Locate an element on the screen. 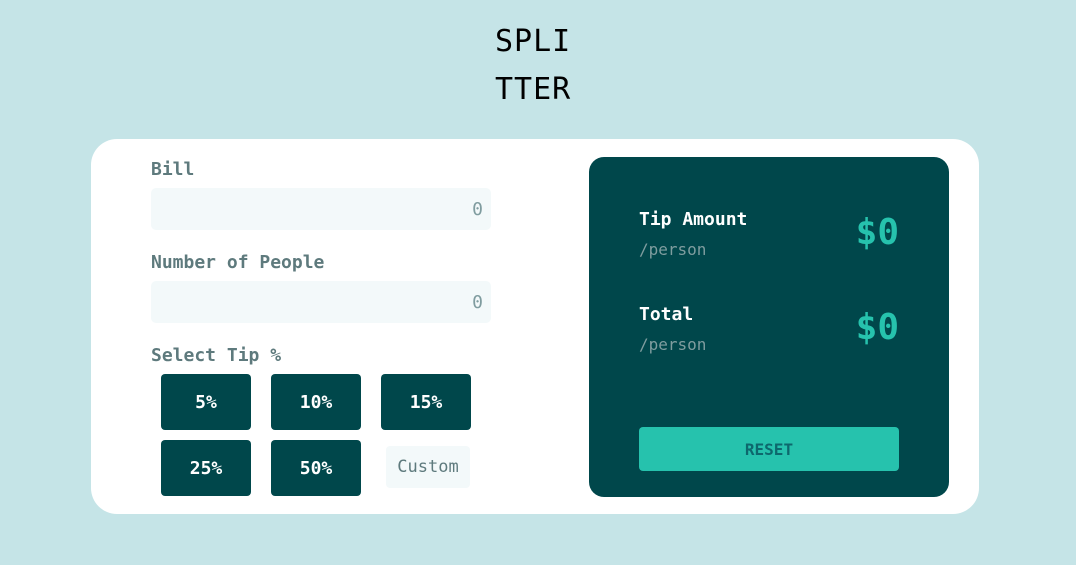 This screenshot has width=1076, height=565. bill-field-wrapper is located at coordinates (321, 209).